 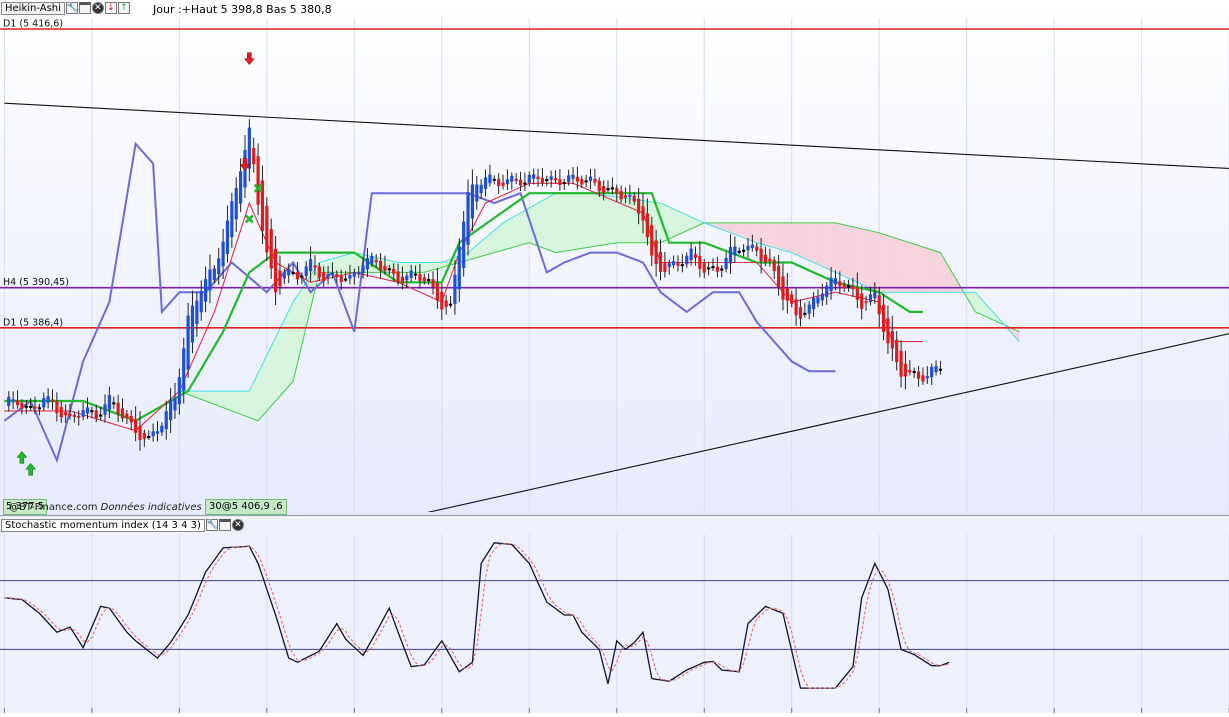 I want to click on close-icon: ✕, so click(x=97, y=8).